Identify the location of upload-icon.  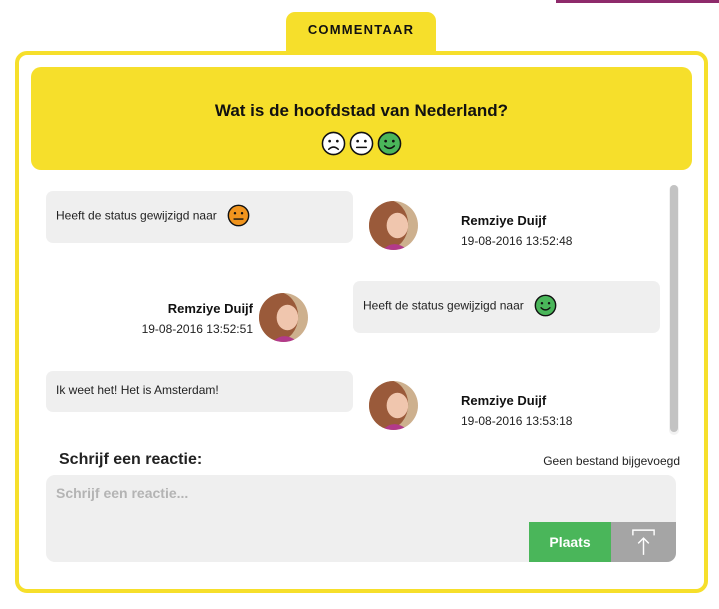
(643, 541).